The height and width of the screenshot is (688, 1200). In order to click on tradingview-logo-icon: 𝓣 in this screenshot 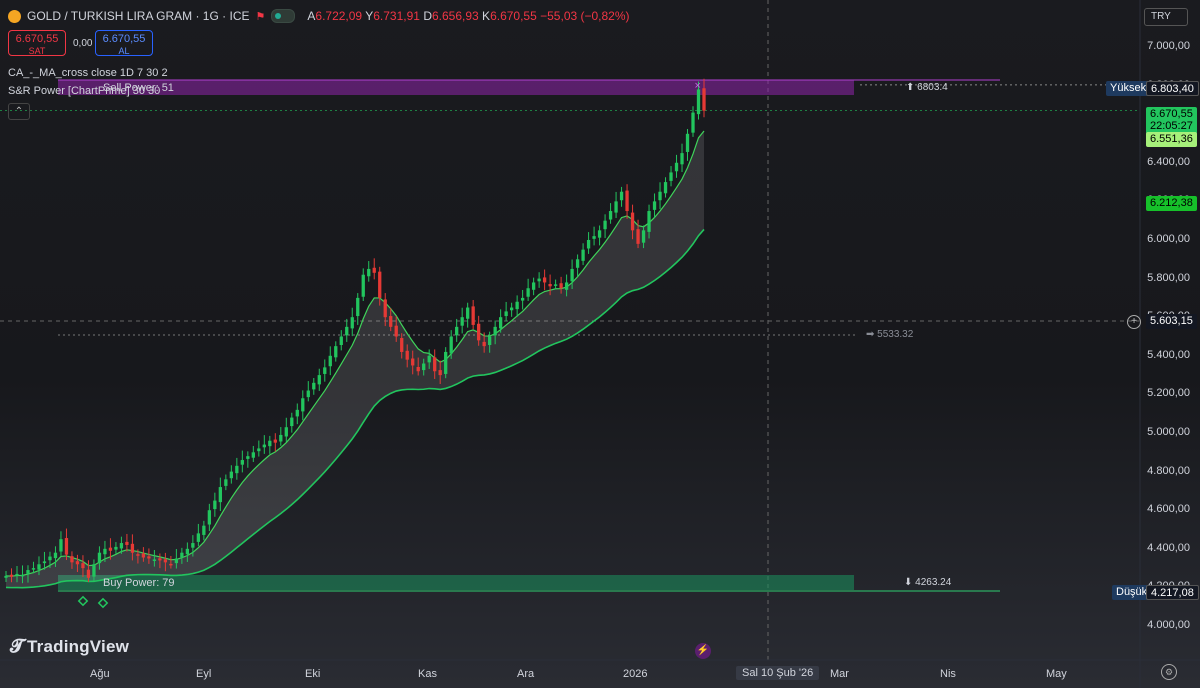, I will do `click(17, 646)`.